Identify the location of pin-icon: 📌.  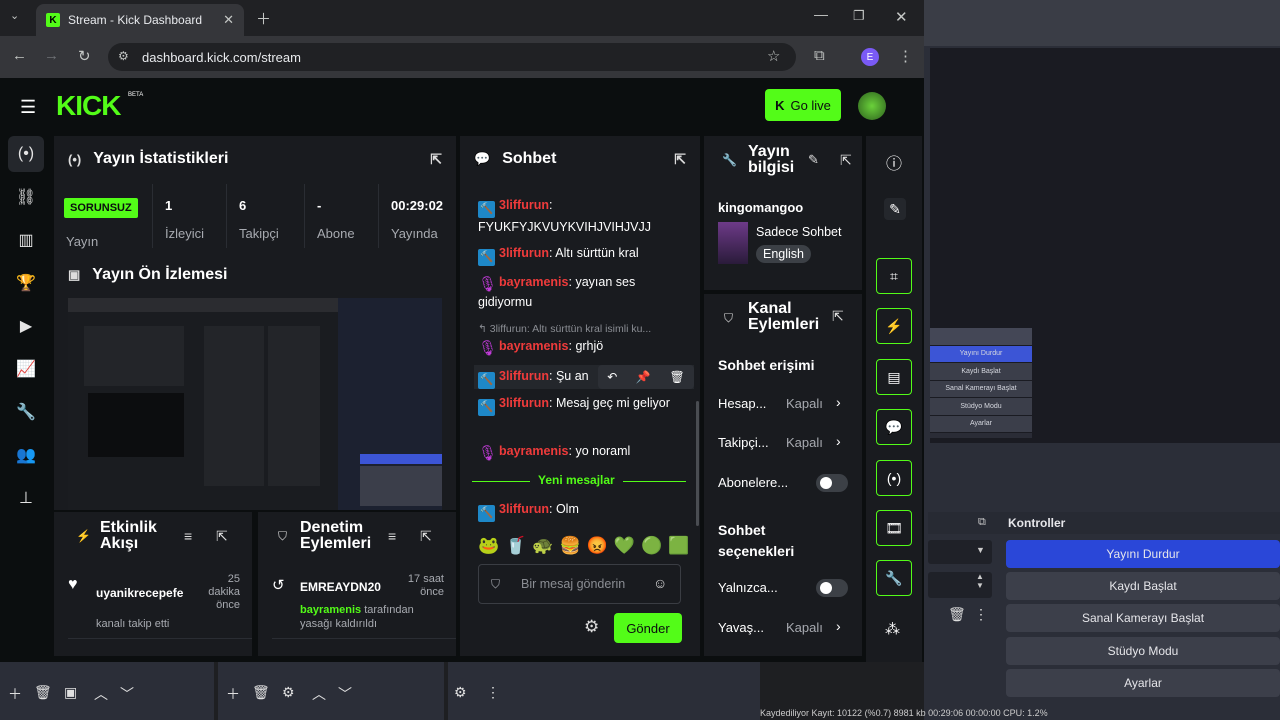
(643, 377).